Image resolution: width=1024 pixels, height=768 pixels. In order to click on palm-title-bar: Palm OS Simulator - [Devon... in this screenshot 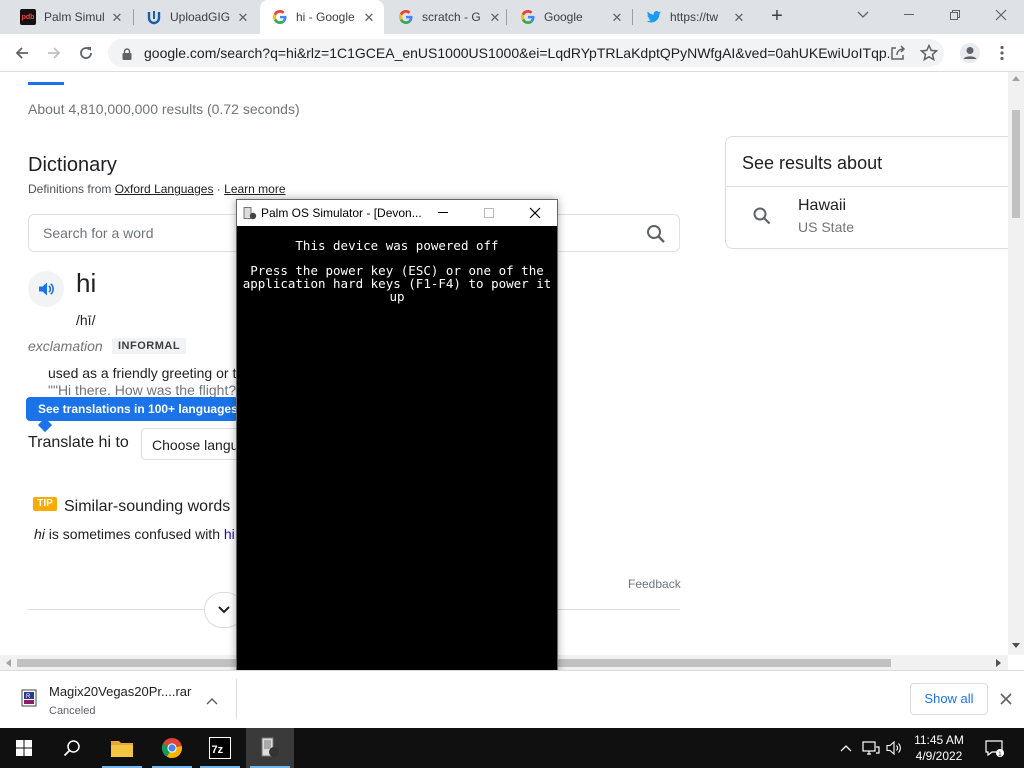, I will do `click(397, 213)`.